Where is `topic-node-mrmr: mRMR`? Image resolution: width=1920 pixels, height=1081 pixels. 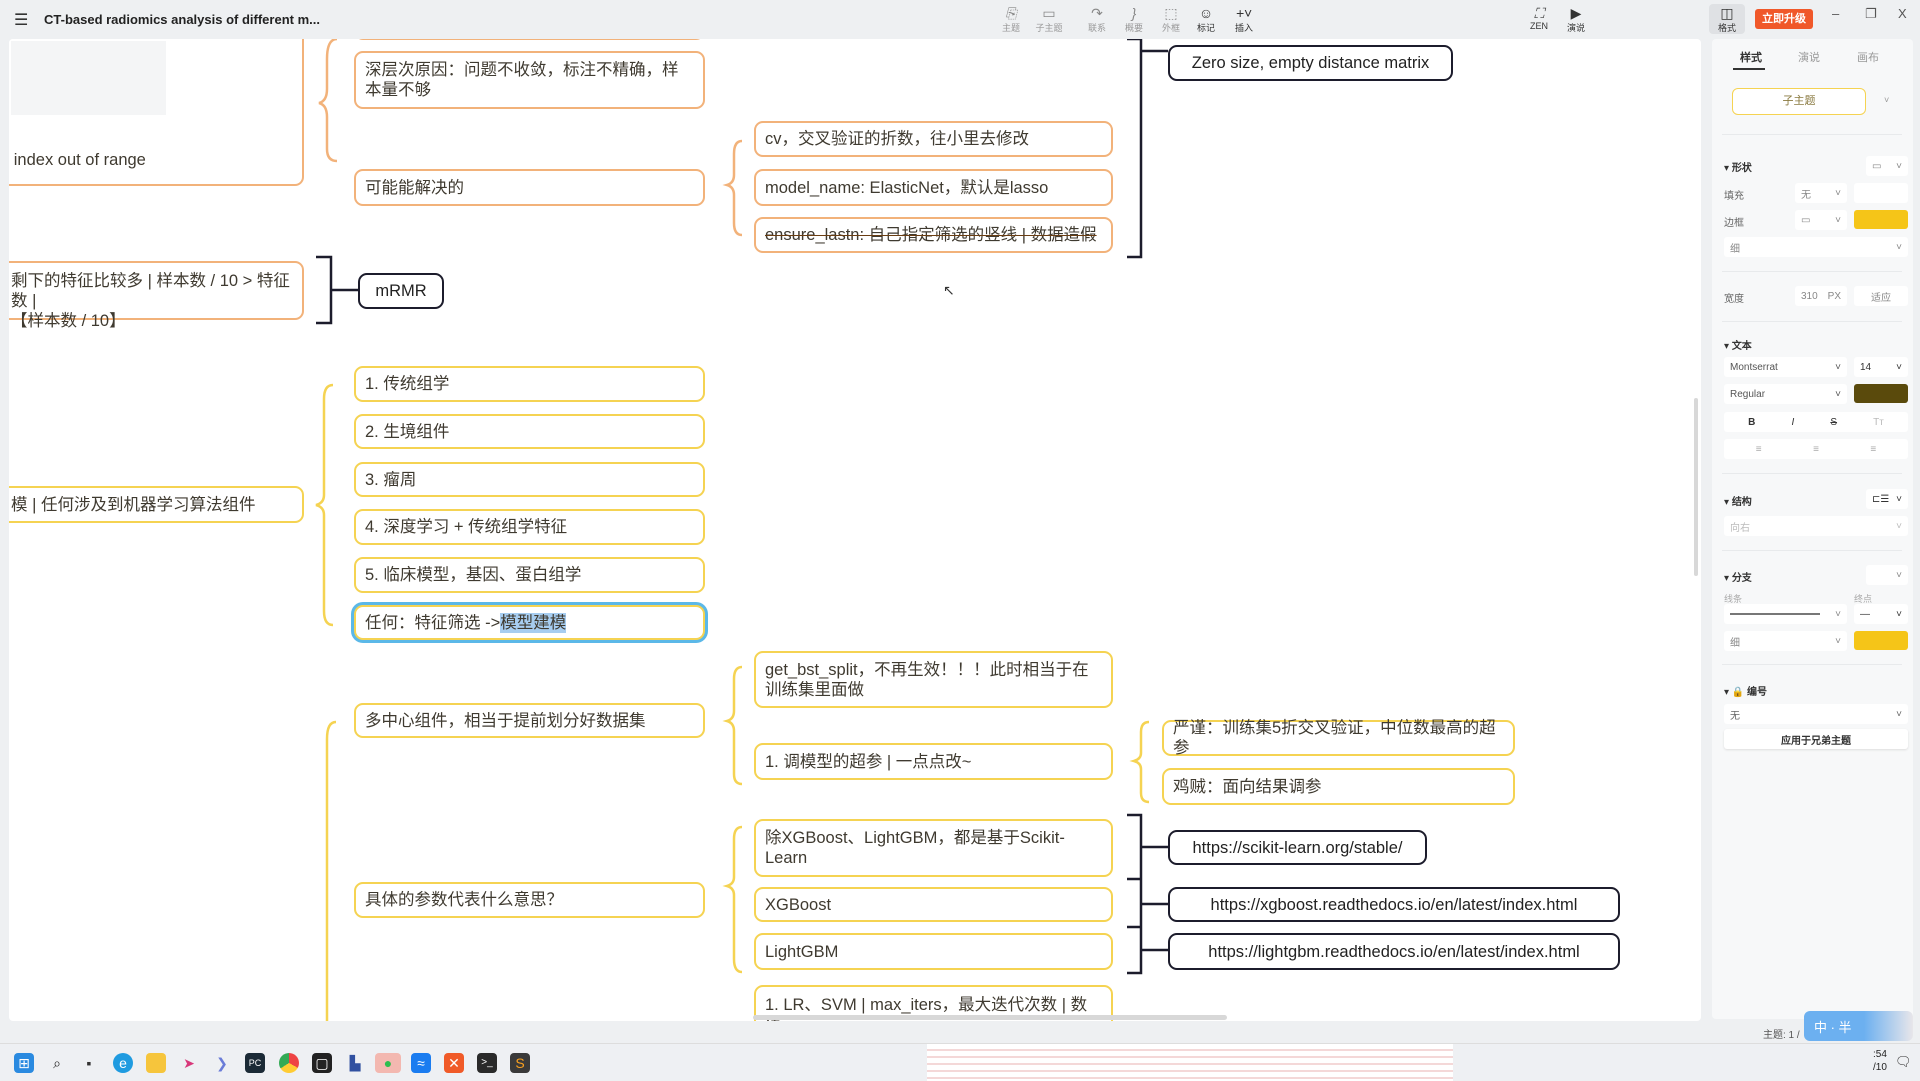 topic-node-mrmr: mRMR is located at coordinates (401, 291).